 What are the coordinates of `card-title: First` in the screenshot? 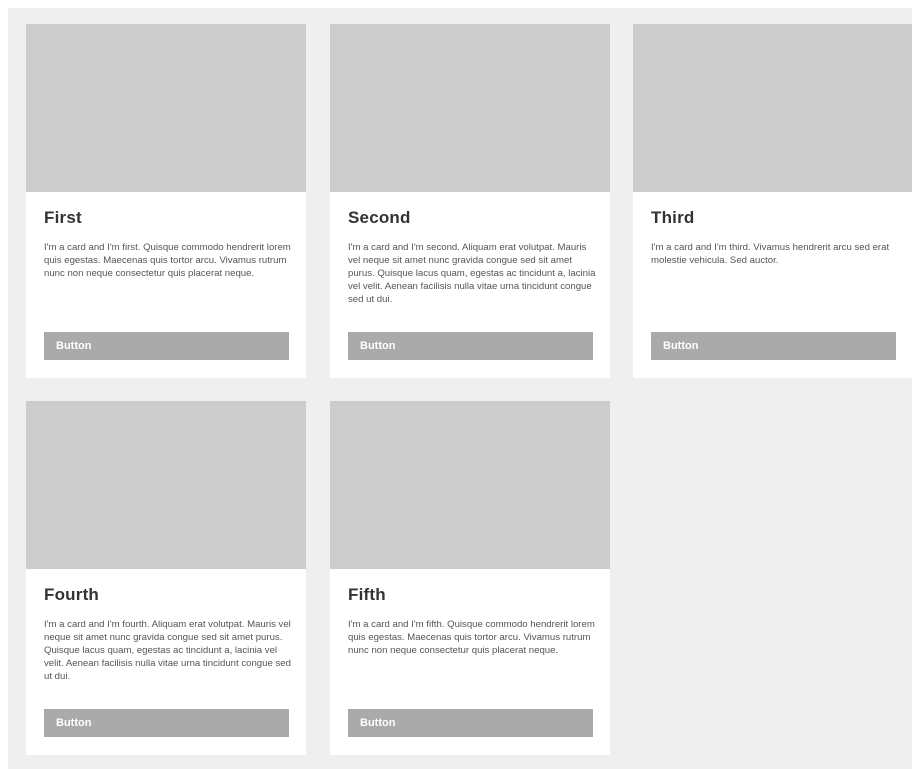 It's located at (63, 217).